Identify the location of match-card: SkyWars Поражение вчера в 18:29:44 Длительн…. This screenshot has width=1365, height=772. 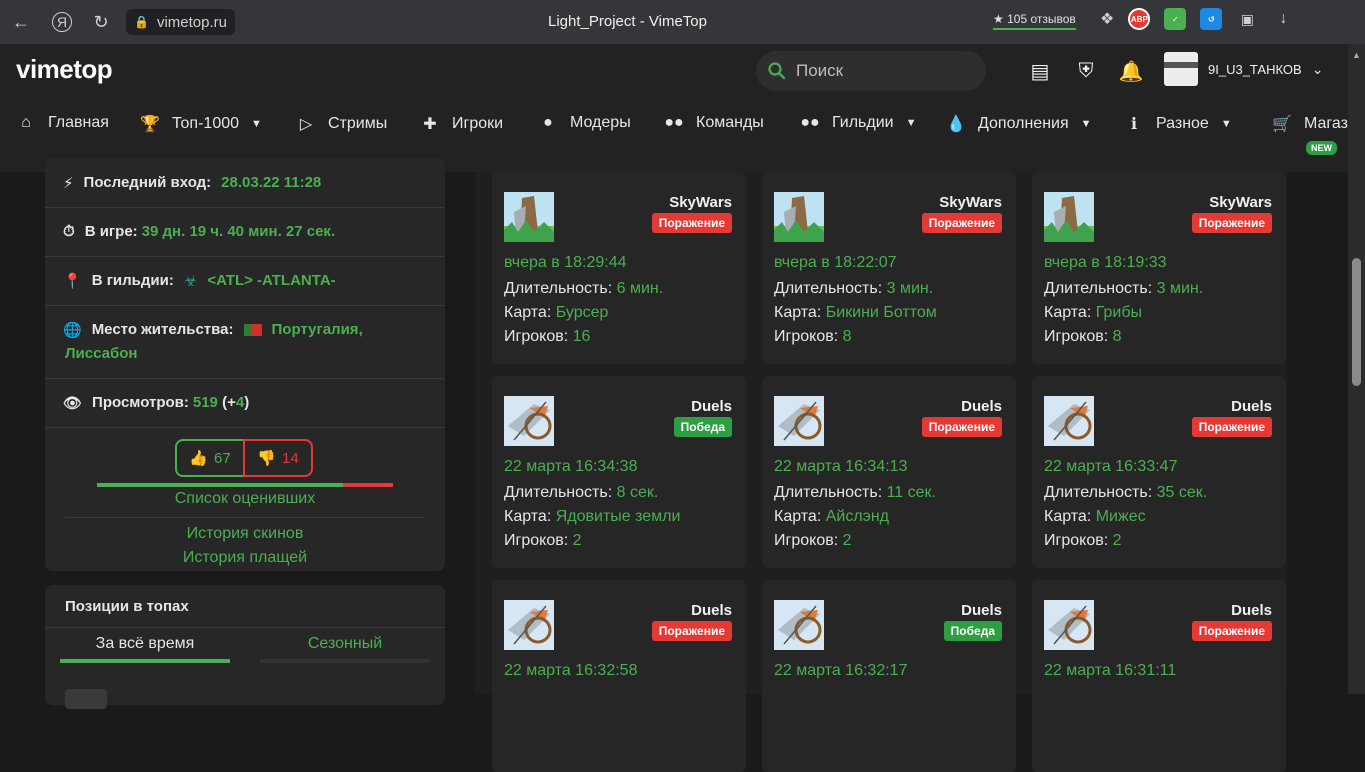
(619, 268).